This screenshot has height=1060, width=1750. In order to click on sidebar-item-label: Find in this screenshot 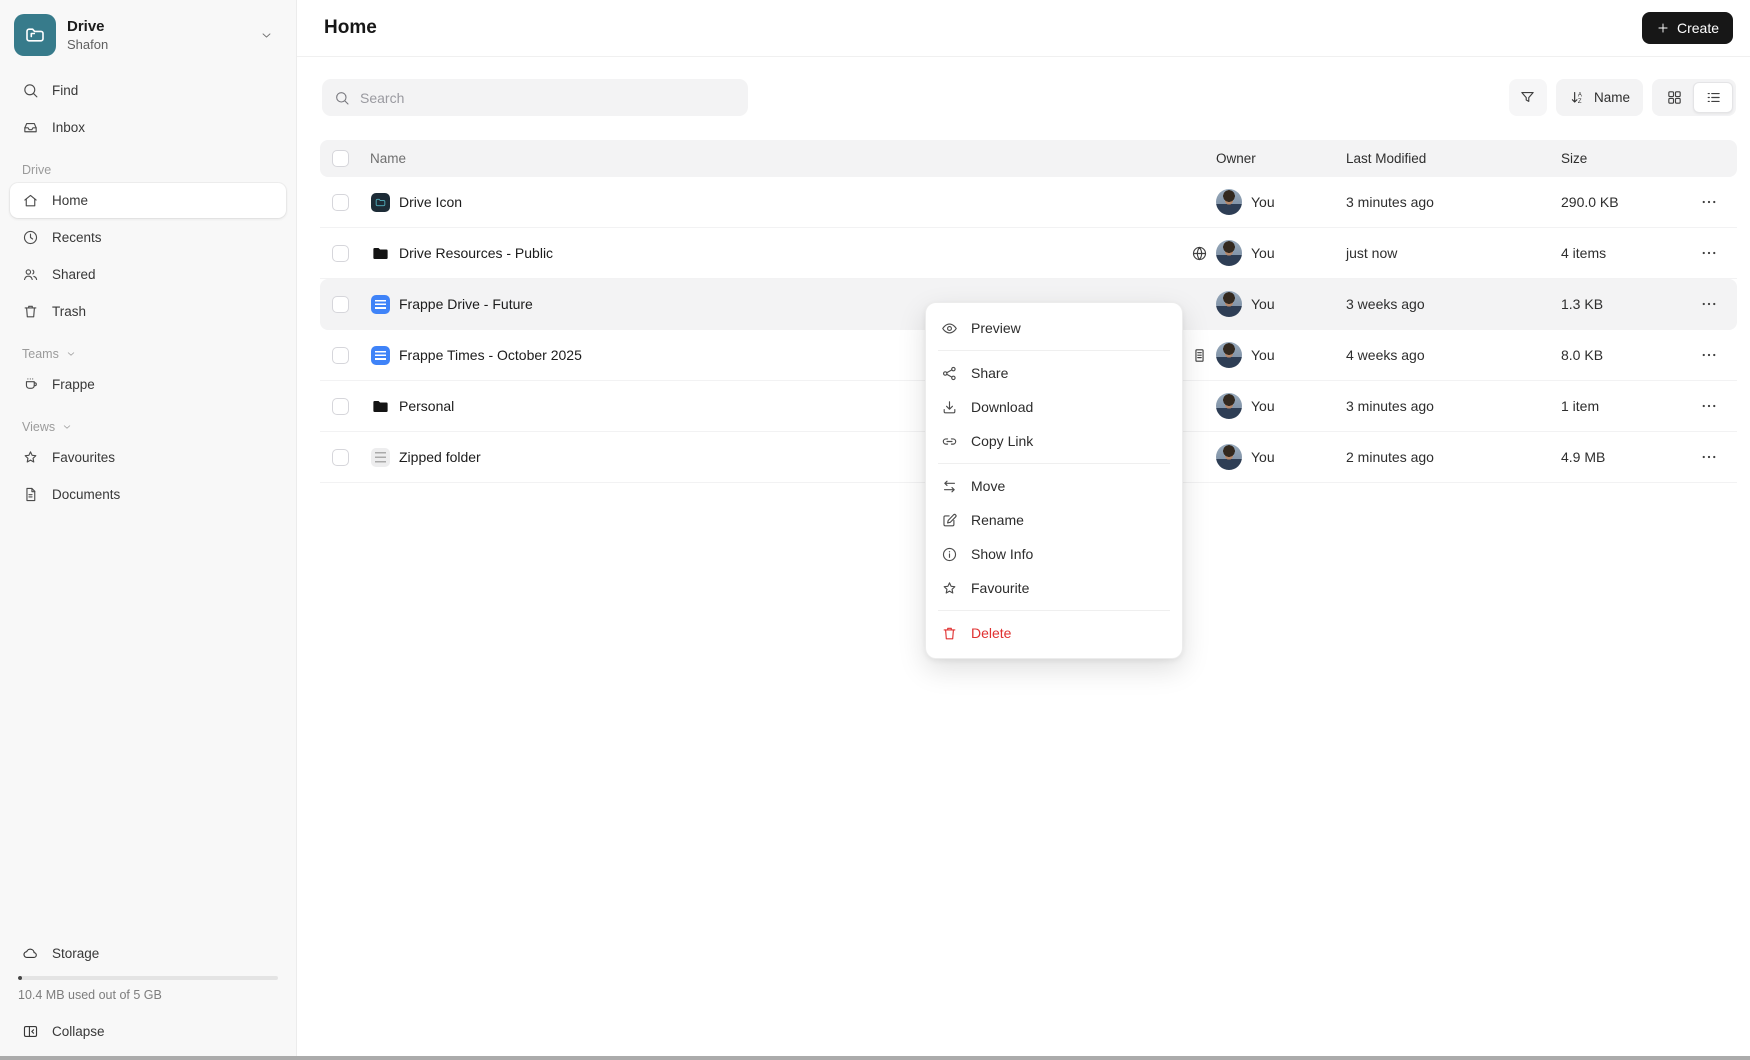, I will do `click(65, 90)`.